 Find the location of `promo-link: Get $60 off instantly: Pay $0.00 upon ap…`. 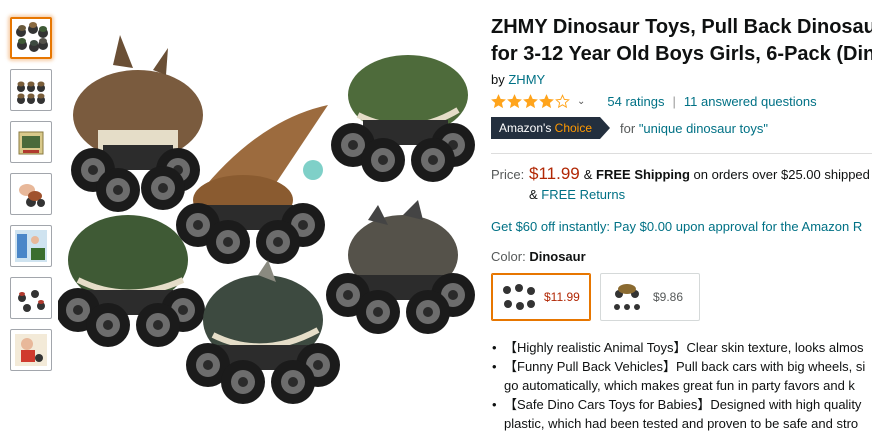

promo-link: Get $60 off instantly: Pay $0.00 upon ap… is located at coordinates (681, 226).